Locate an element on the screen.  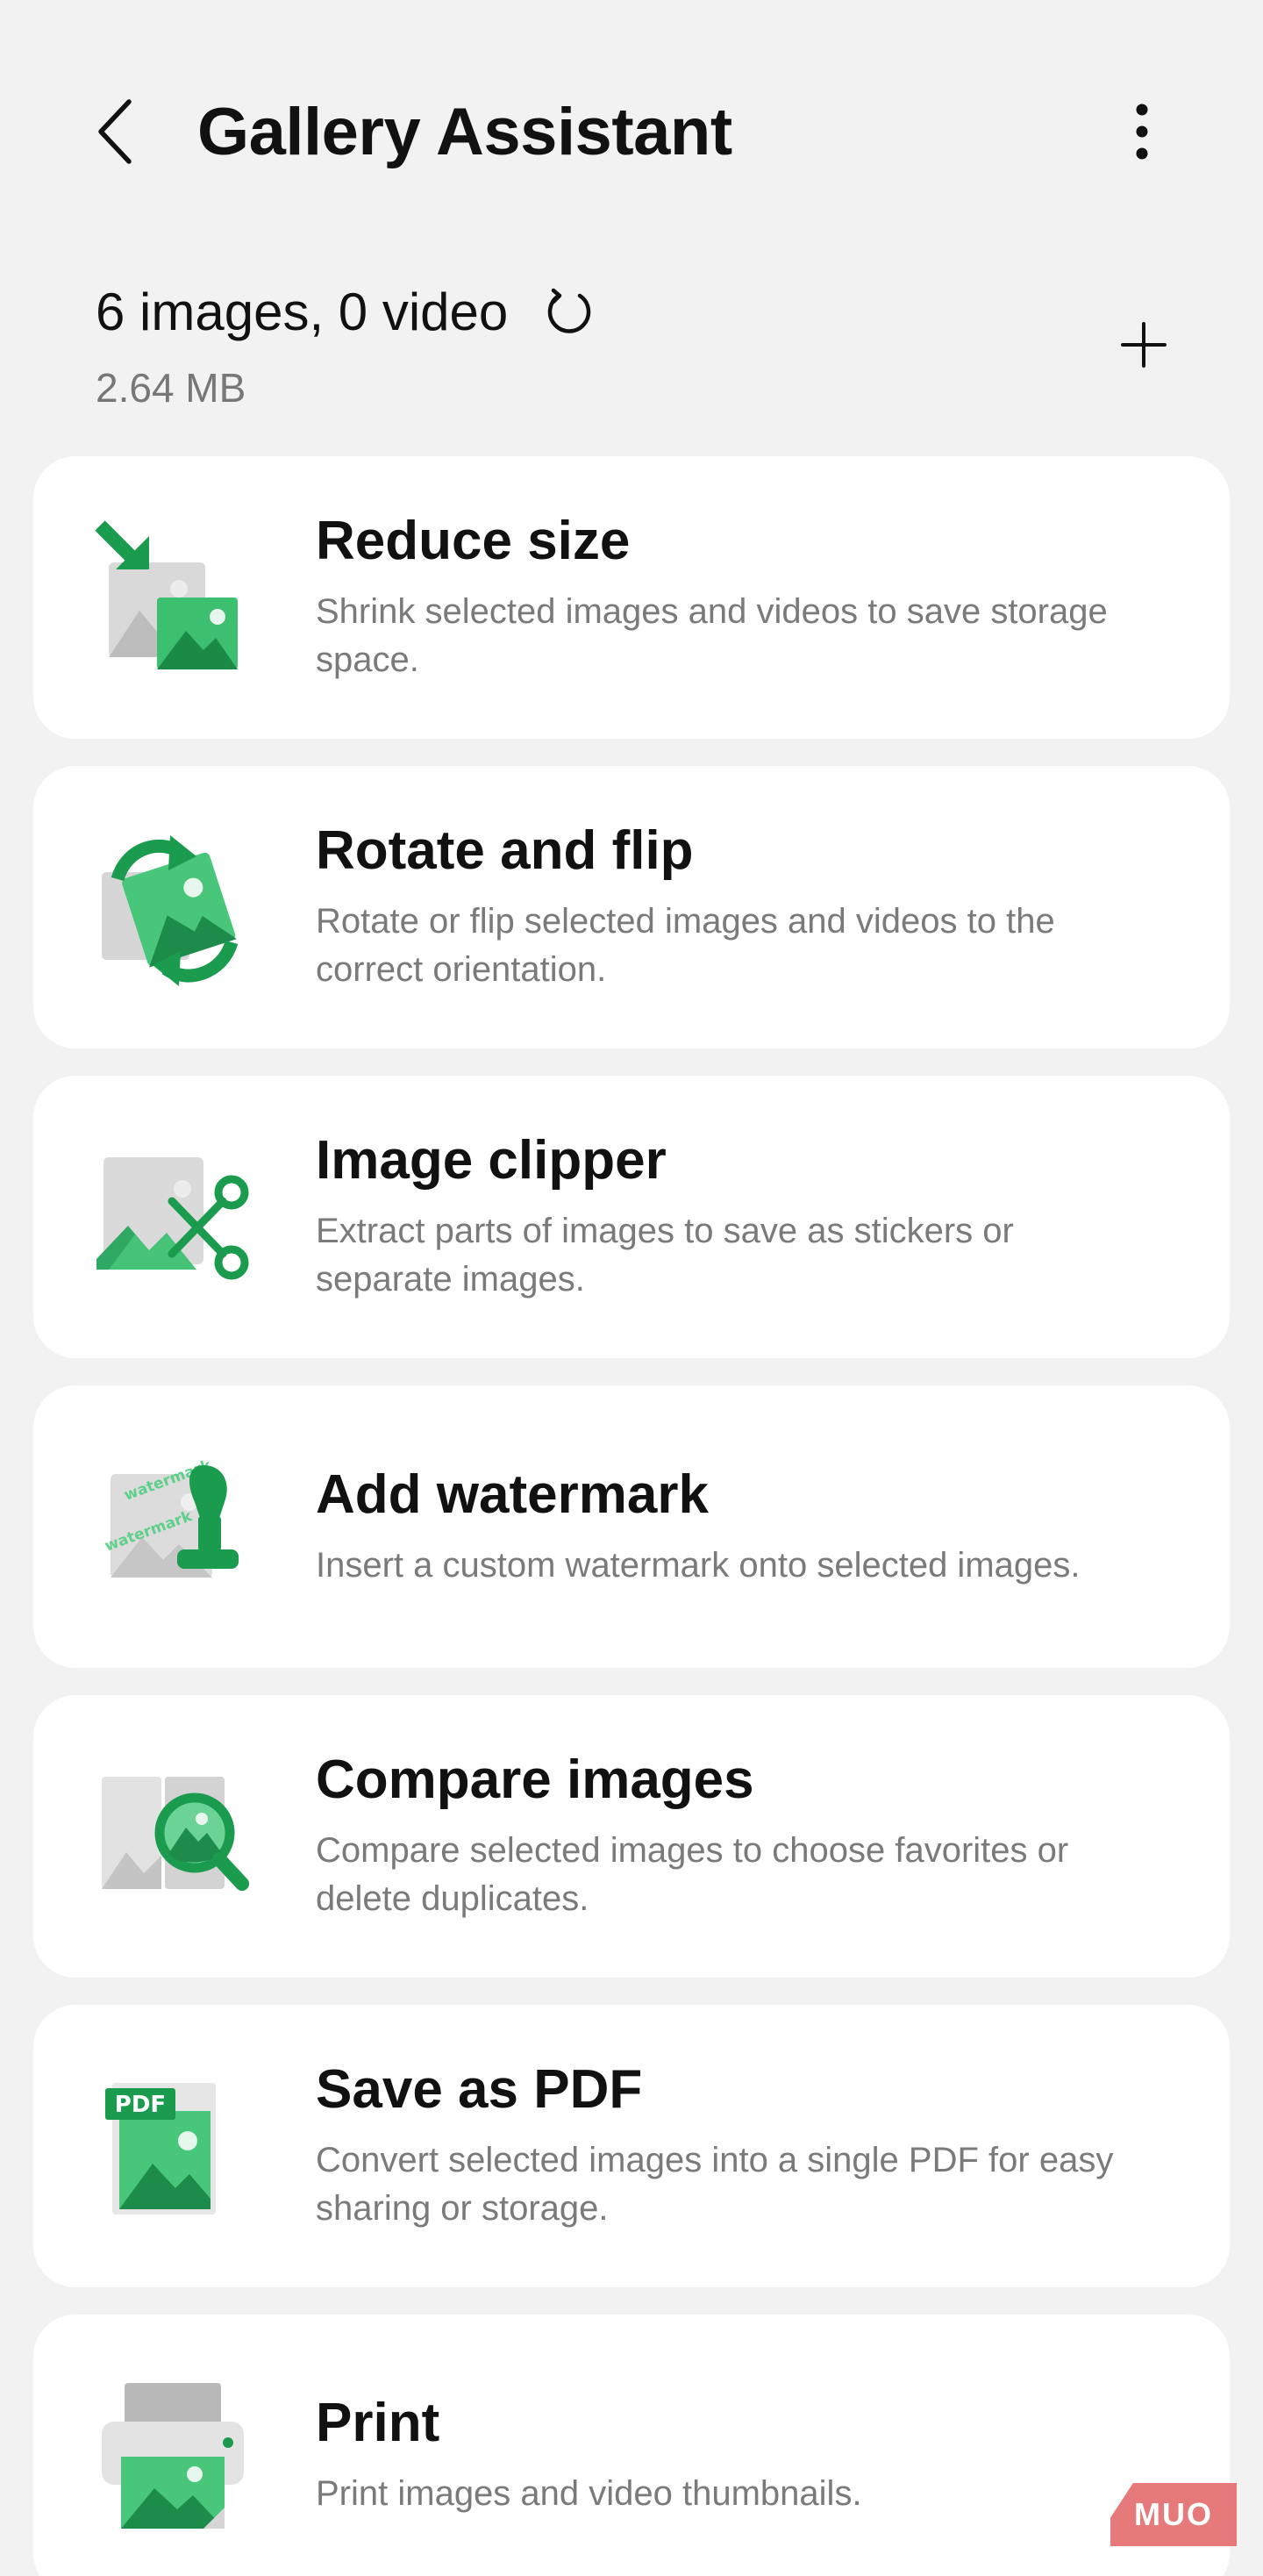
add-button is located at coordinates (1143, 344).